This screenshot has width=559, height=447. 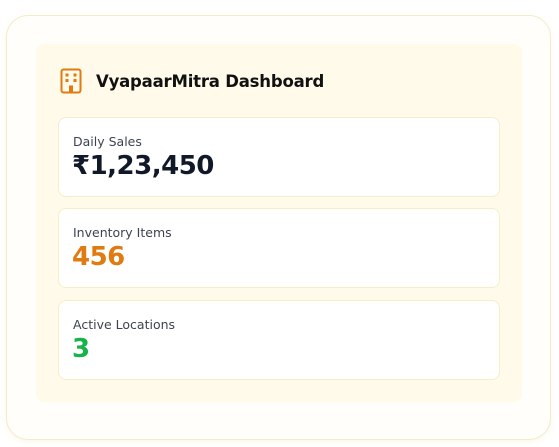 I want to click on stat-value: 3, so click(x=81, y=349).